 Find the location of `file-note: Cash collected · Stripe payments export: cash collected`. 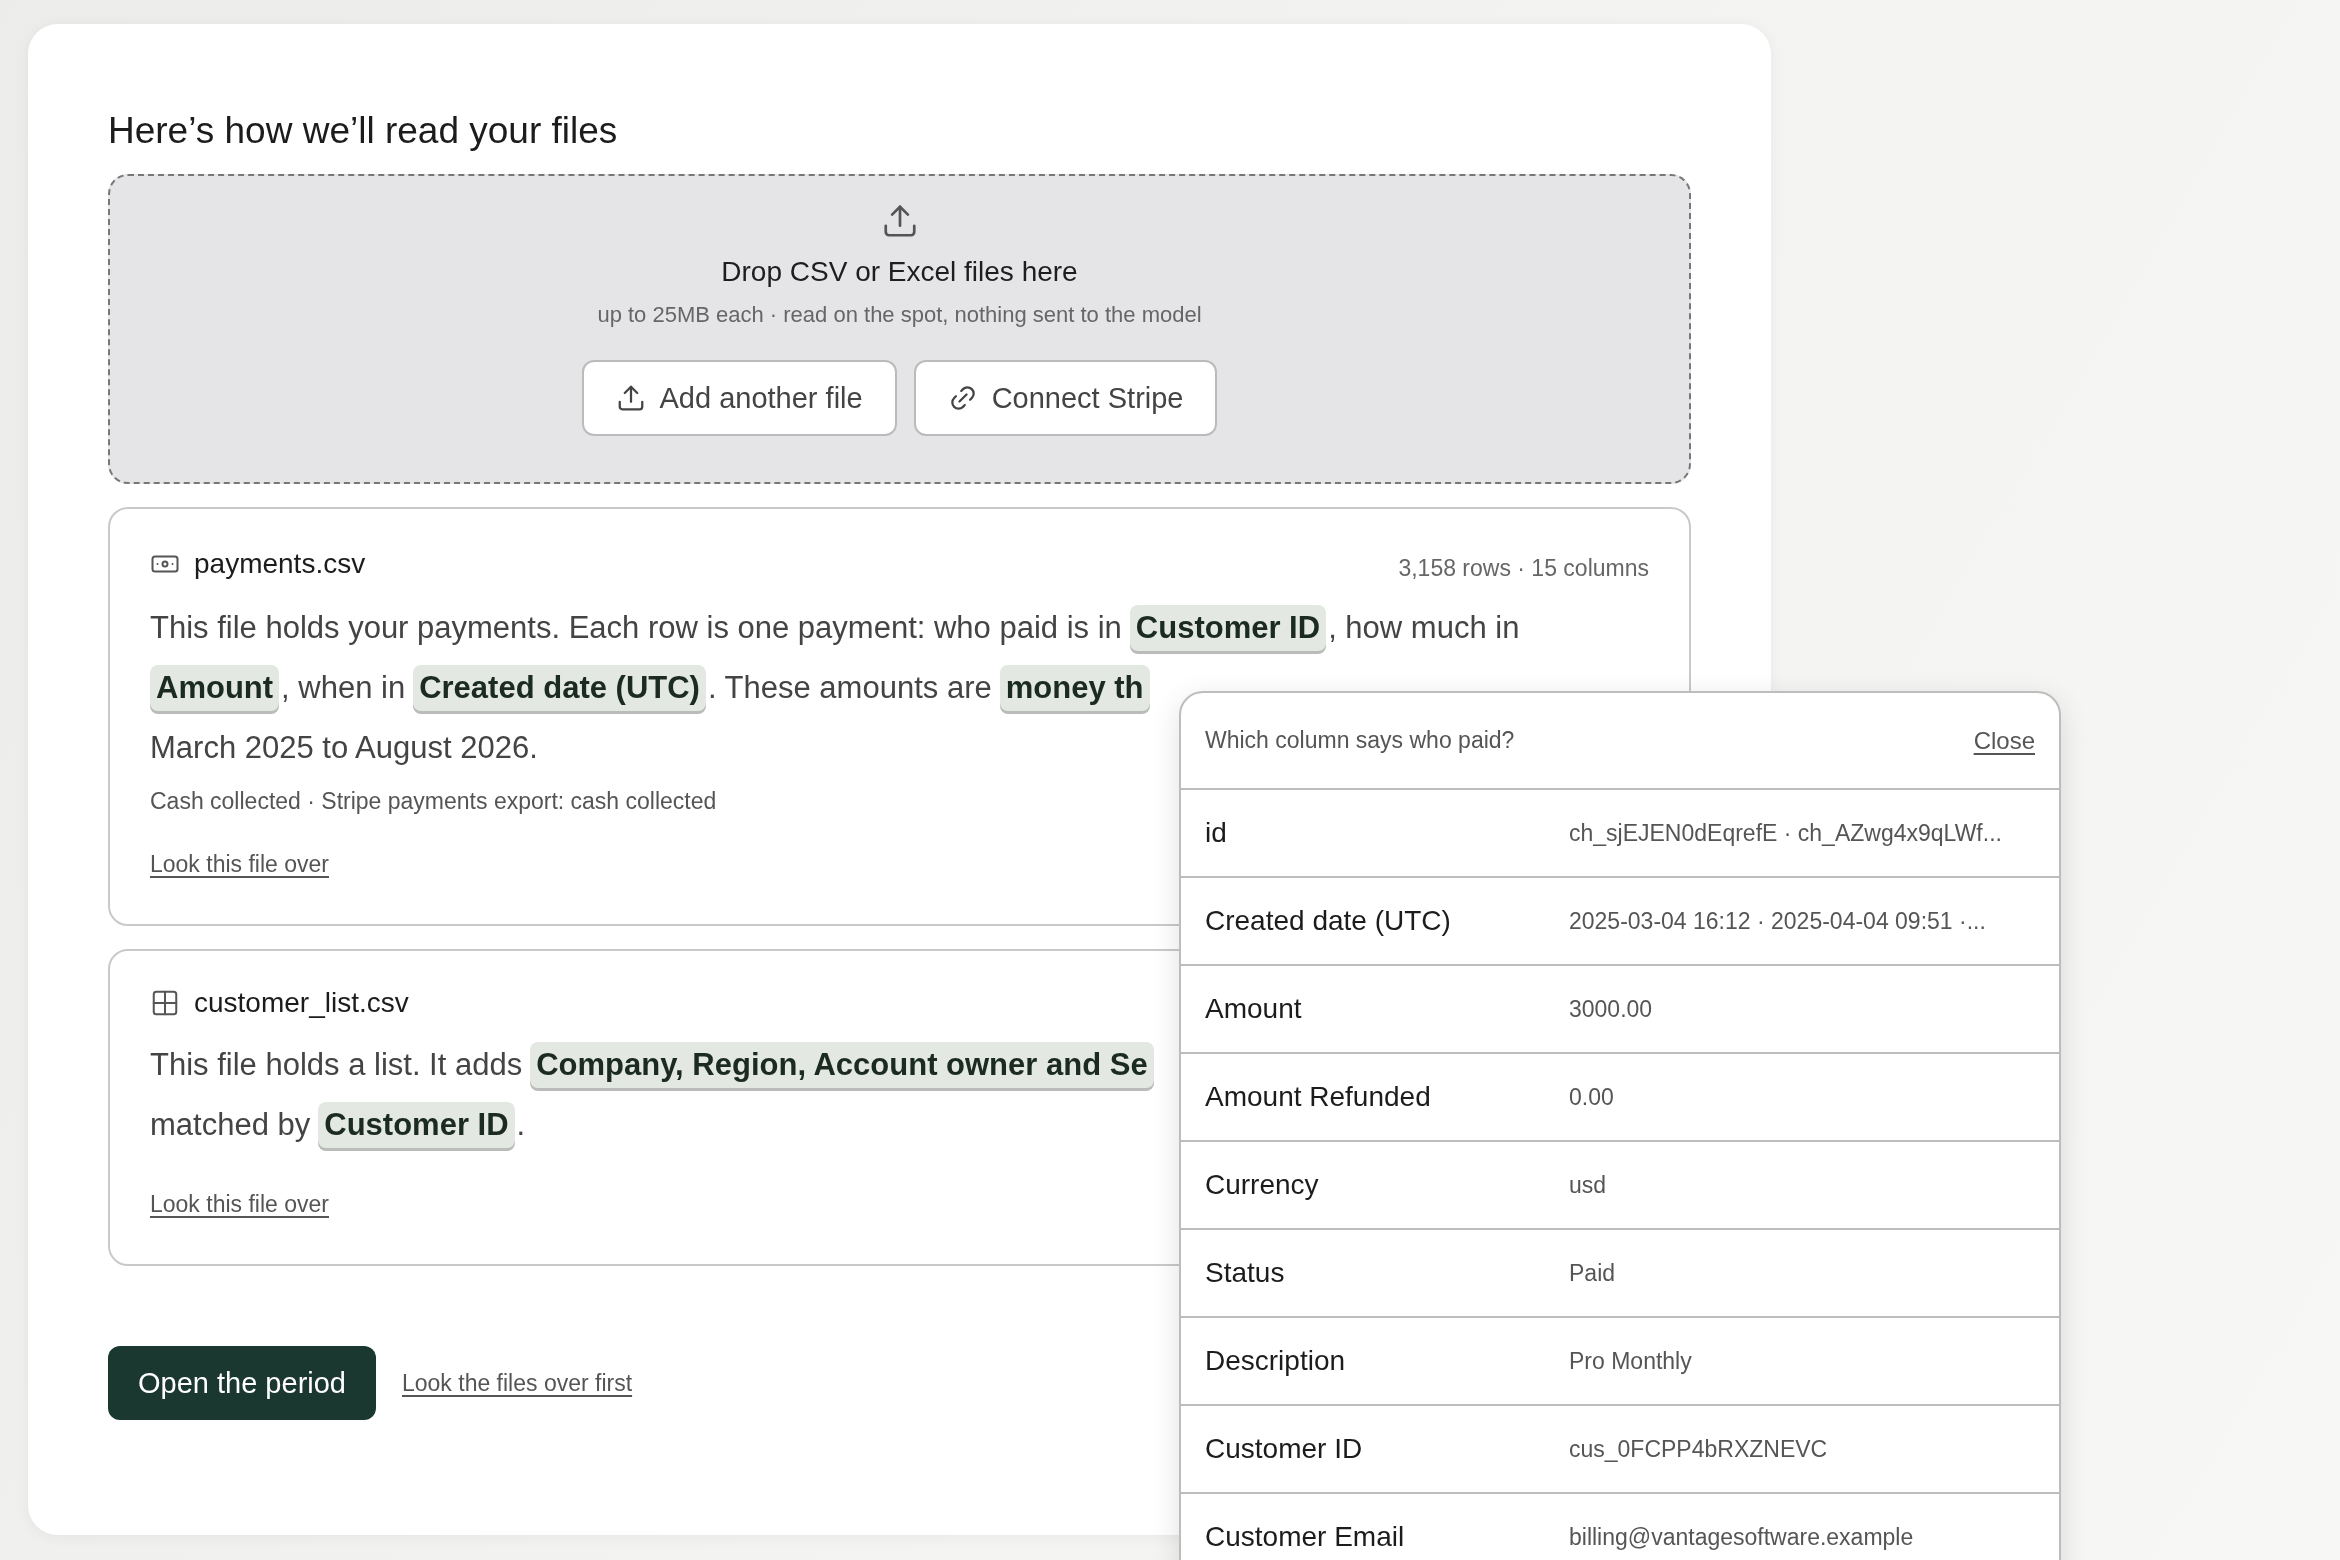

file-note: Cash collected · Stripe payments export: cash collected is located at coordinates (434, 801).